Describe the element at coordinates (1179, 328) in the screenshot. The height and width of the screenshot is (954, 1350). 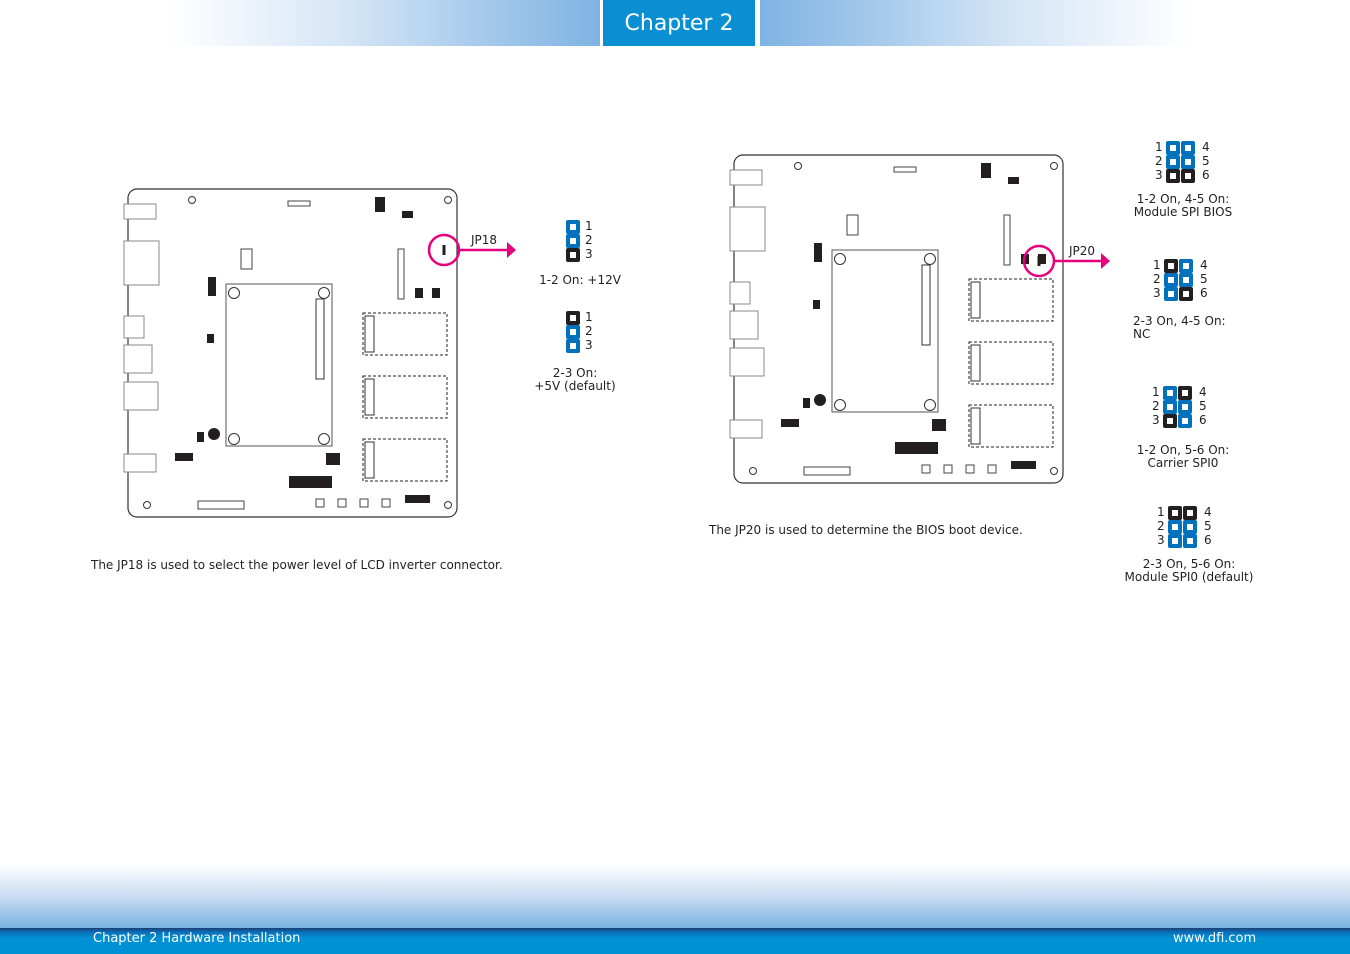
I see `jp20-caption: 2-3 On, 4-5 On: NC` at that location.